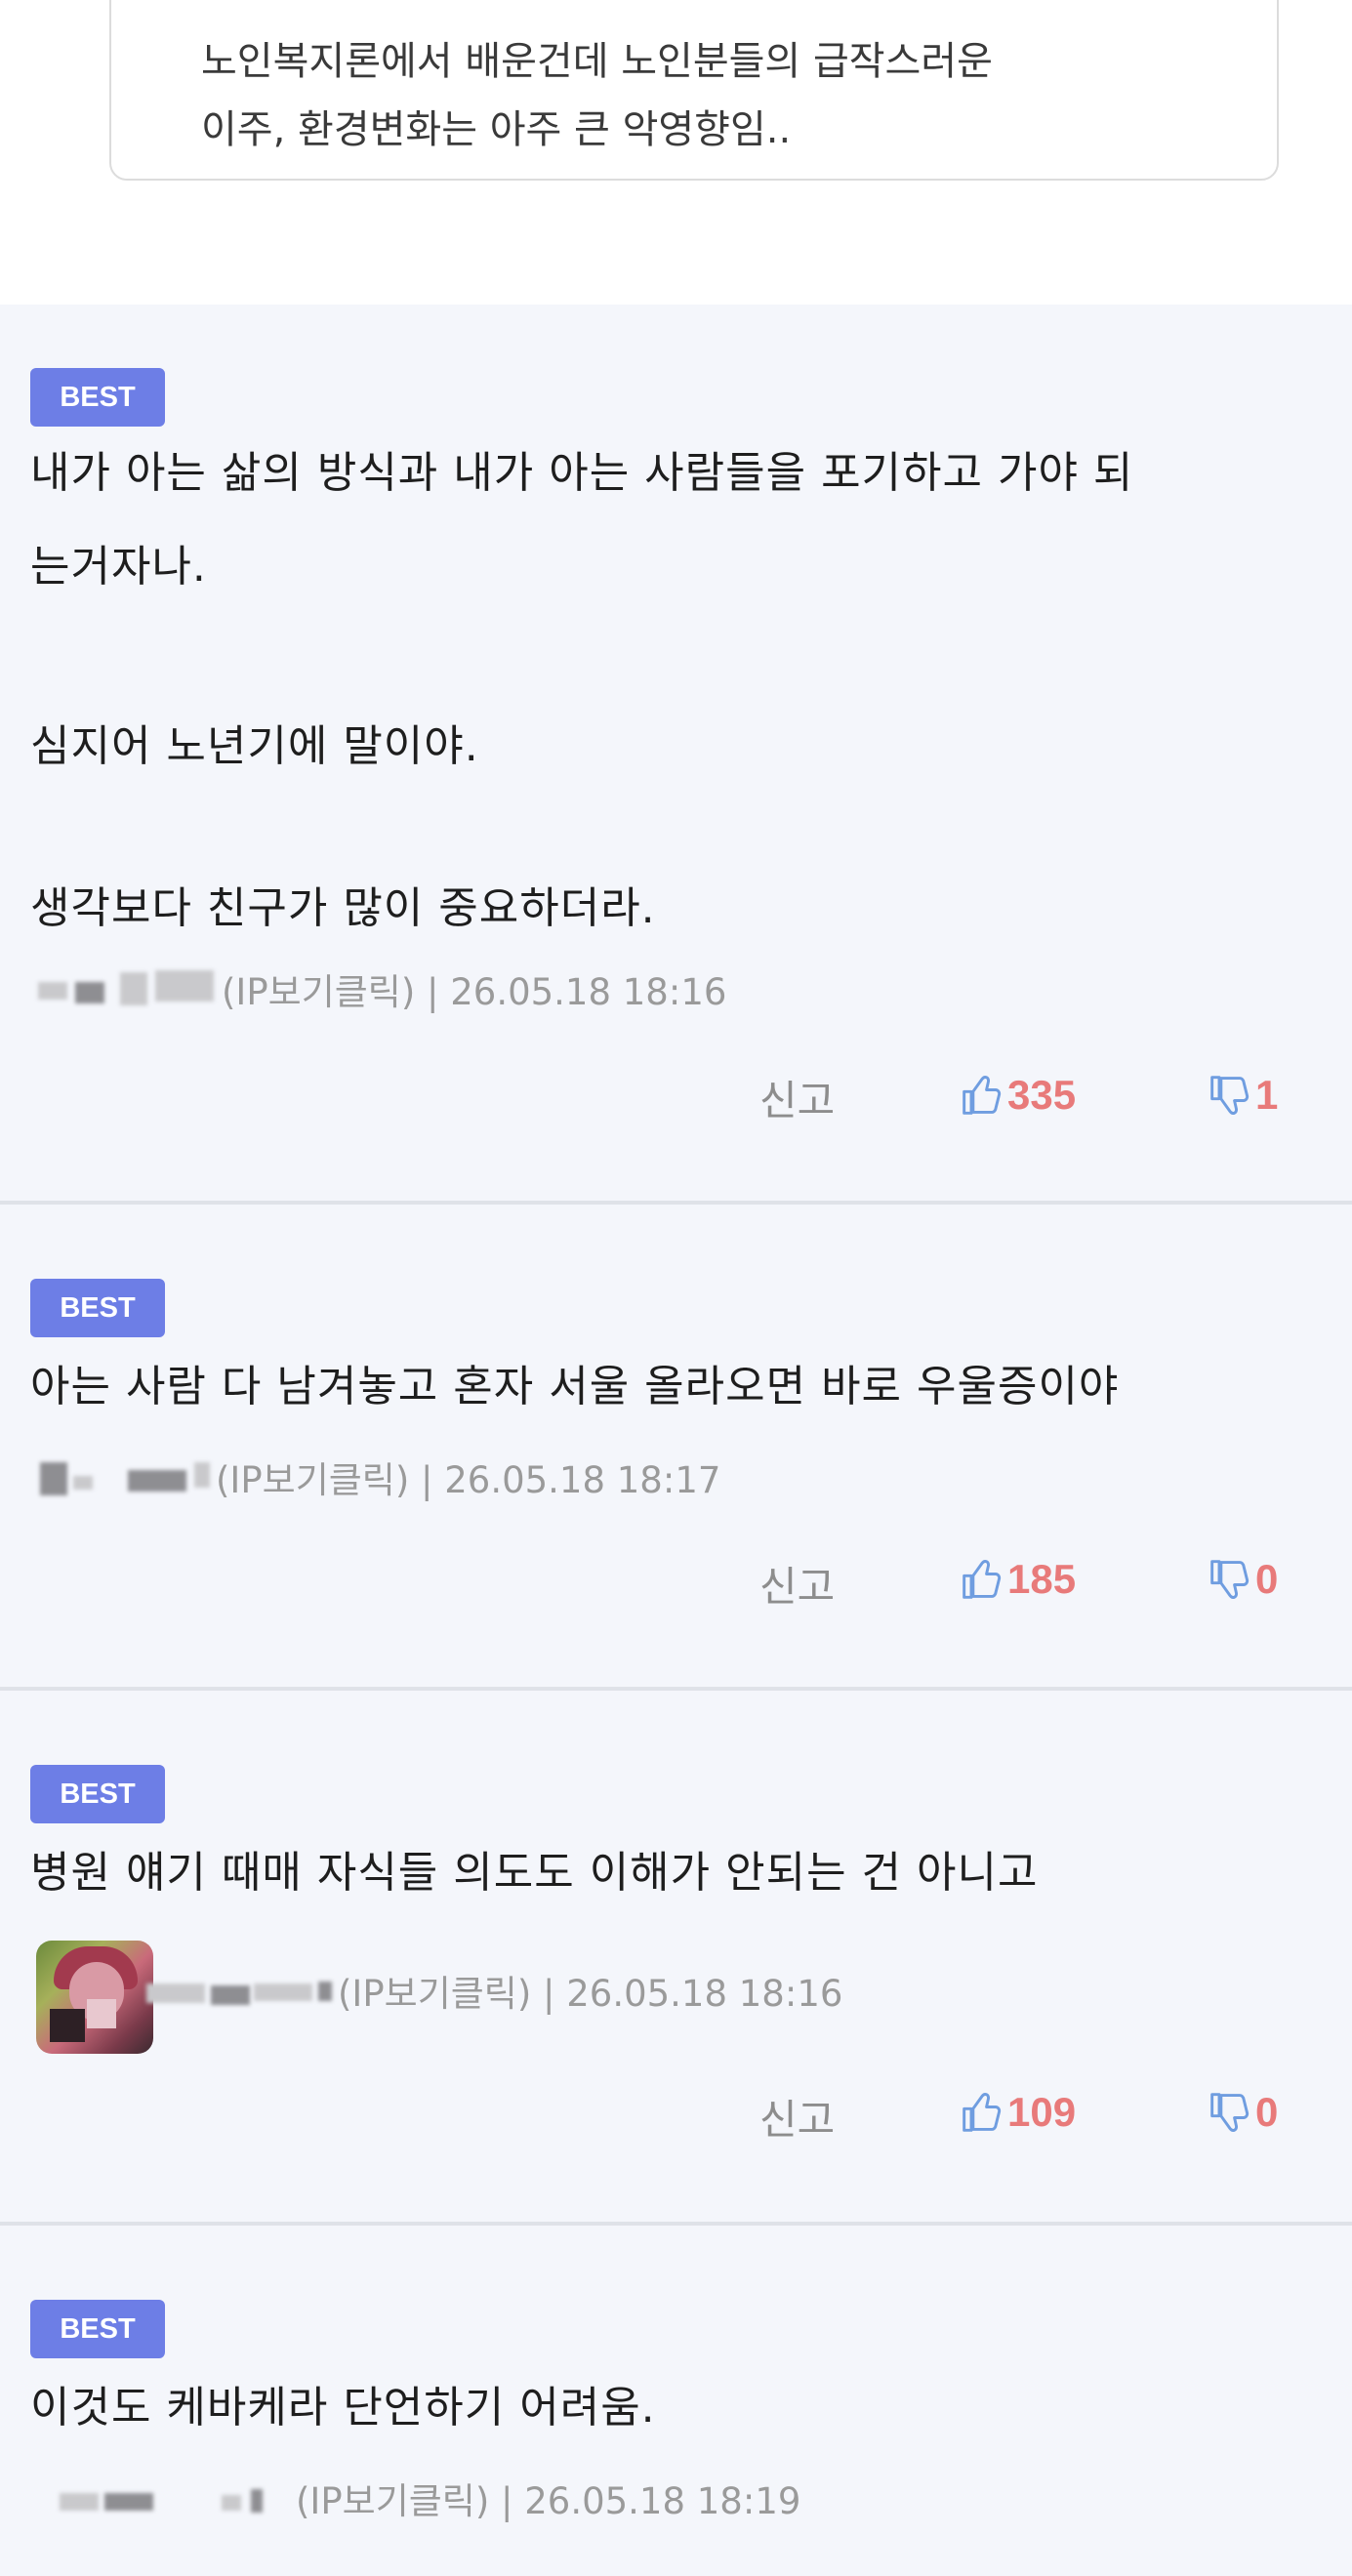 The width and height of the screenshot is (1352, 2576). I want to click on comment-text-line: 아는 사람 다 남겨놓고 혼자 서울 올라오면 바로 우울증이야, so click(575, 1386).